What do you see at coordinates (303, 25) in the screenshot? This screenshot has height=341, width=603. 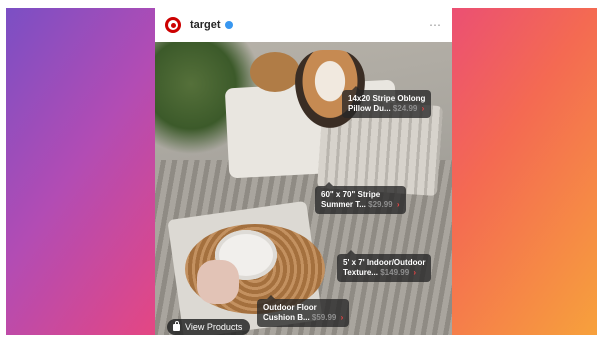 I see `post-header: target ⋯` at bounding box center [303, 25].